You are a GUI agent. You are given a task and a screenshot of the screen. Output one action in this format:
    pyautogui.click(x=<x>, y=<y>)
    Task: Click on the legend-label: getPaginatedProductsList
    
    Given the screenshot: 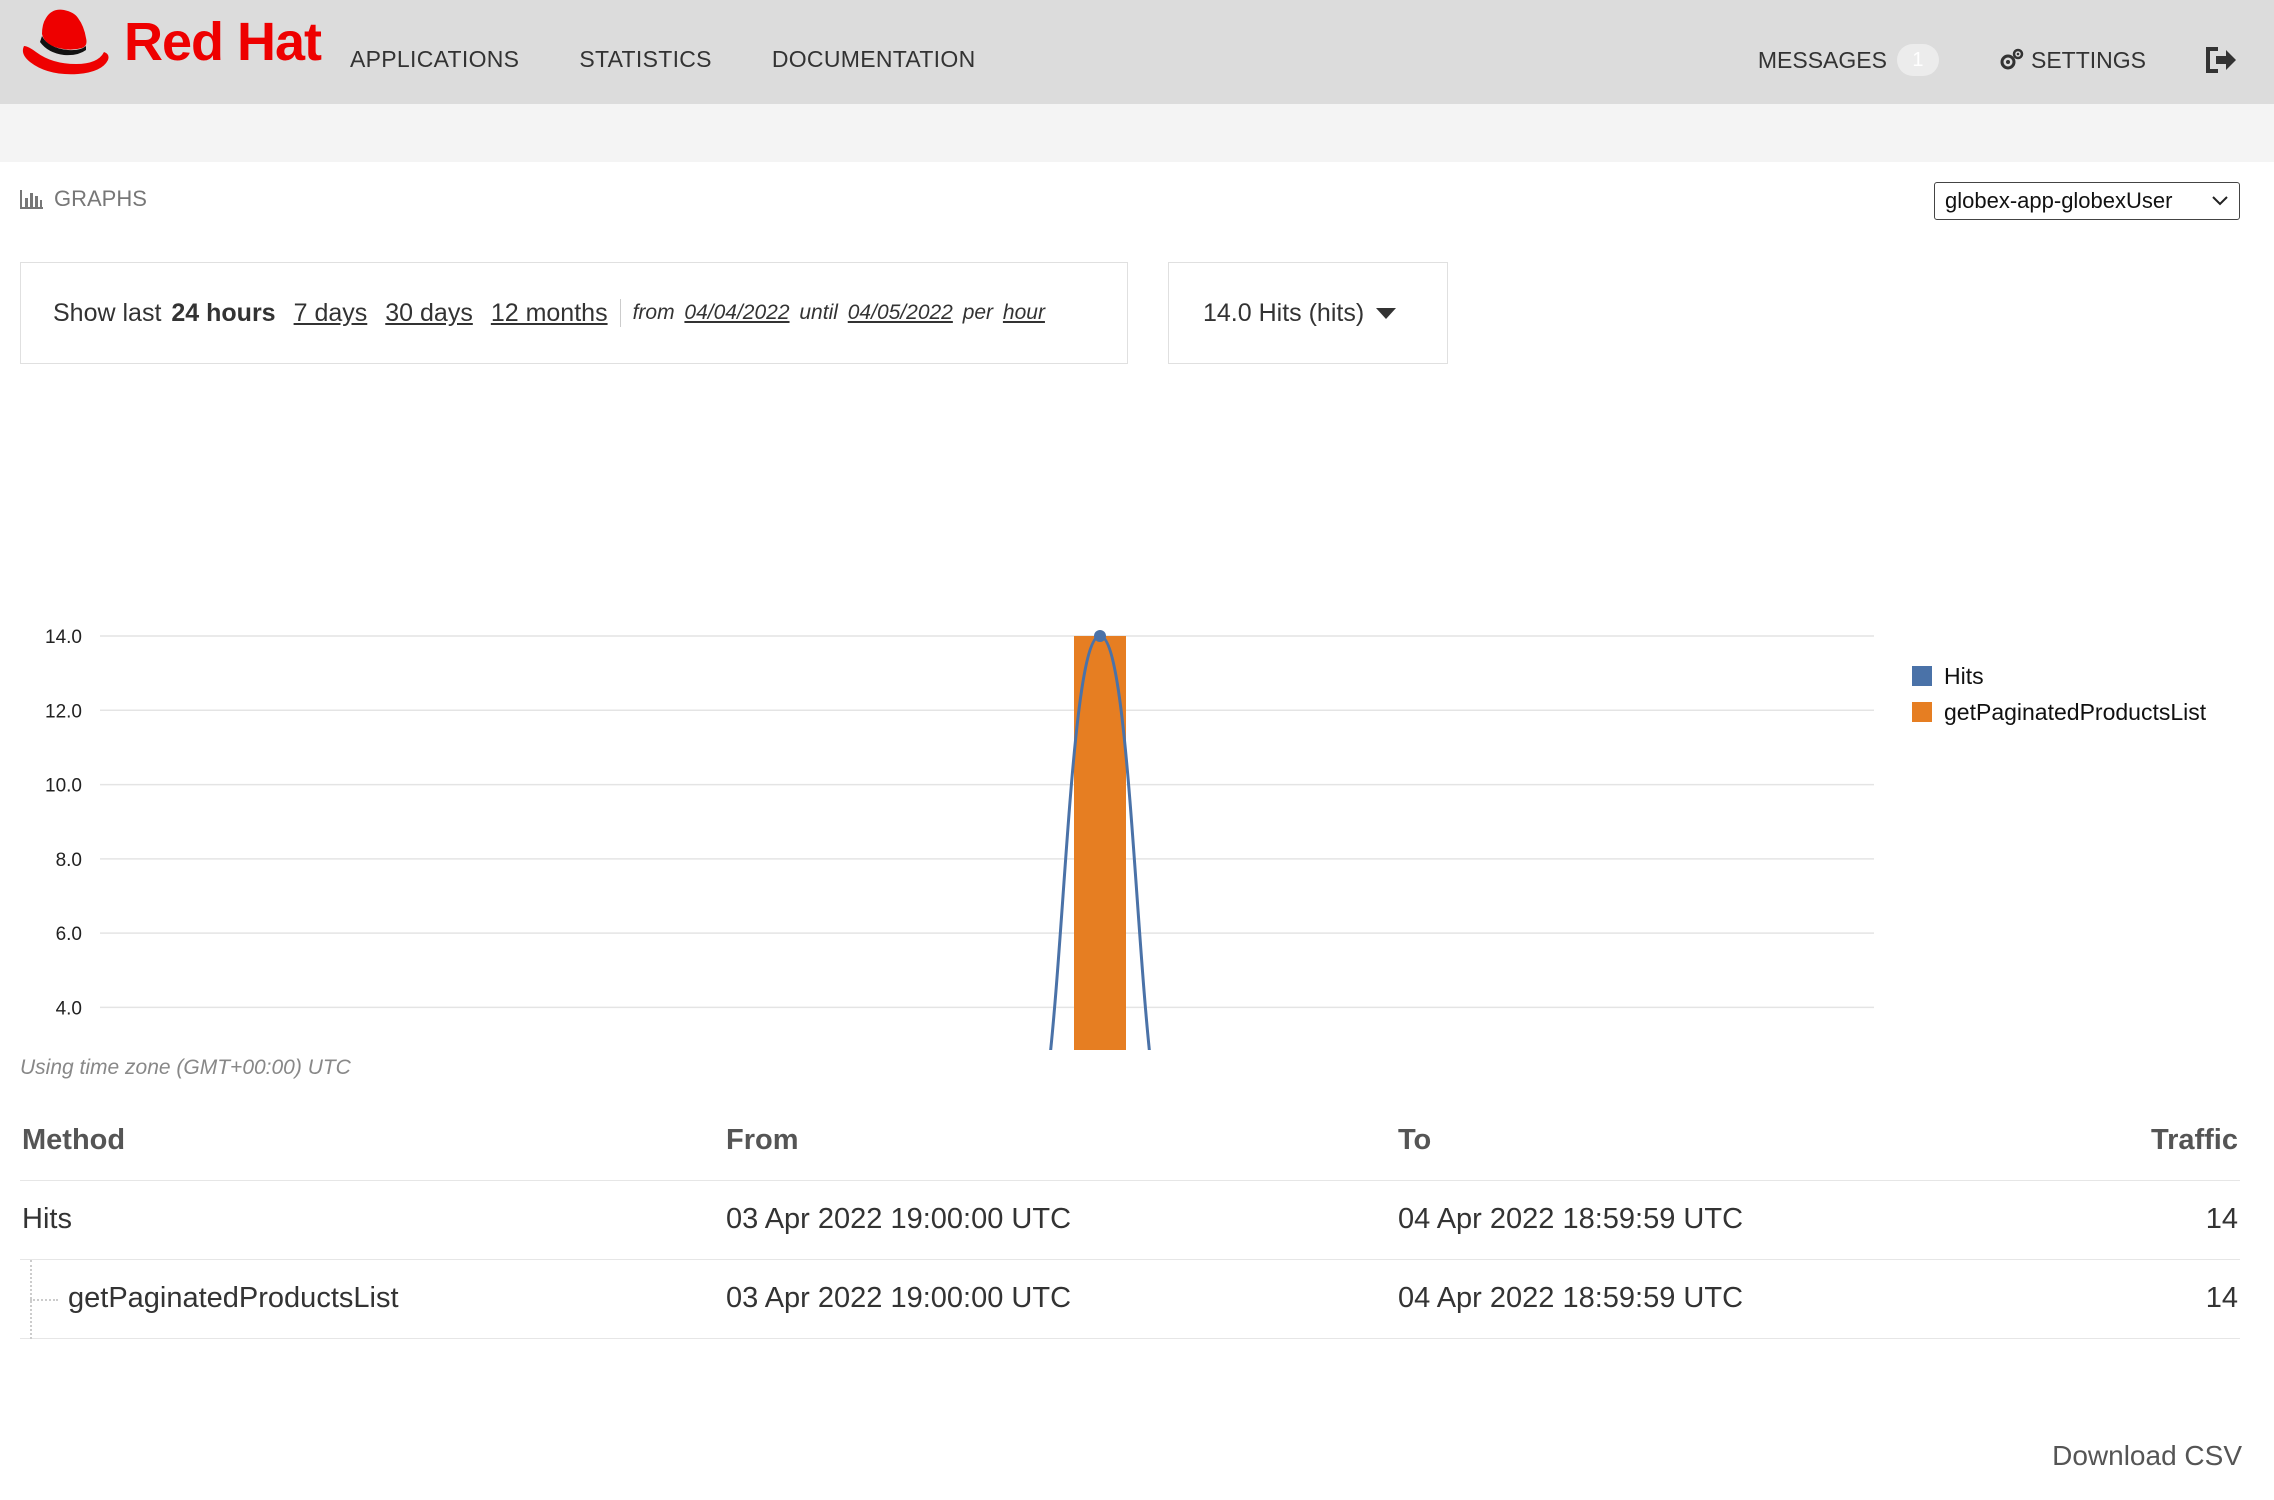 What is the action you would take?
    pyautogui.click(x=2075, y=712)
    